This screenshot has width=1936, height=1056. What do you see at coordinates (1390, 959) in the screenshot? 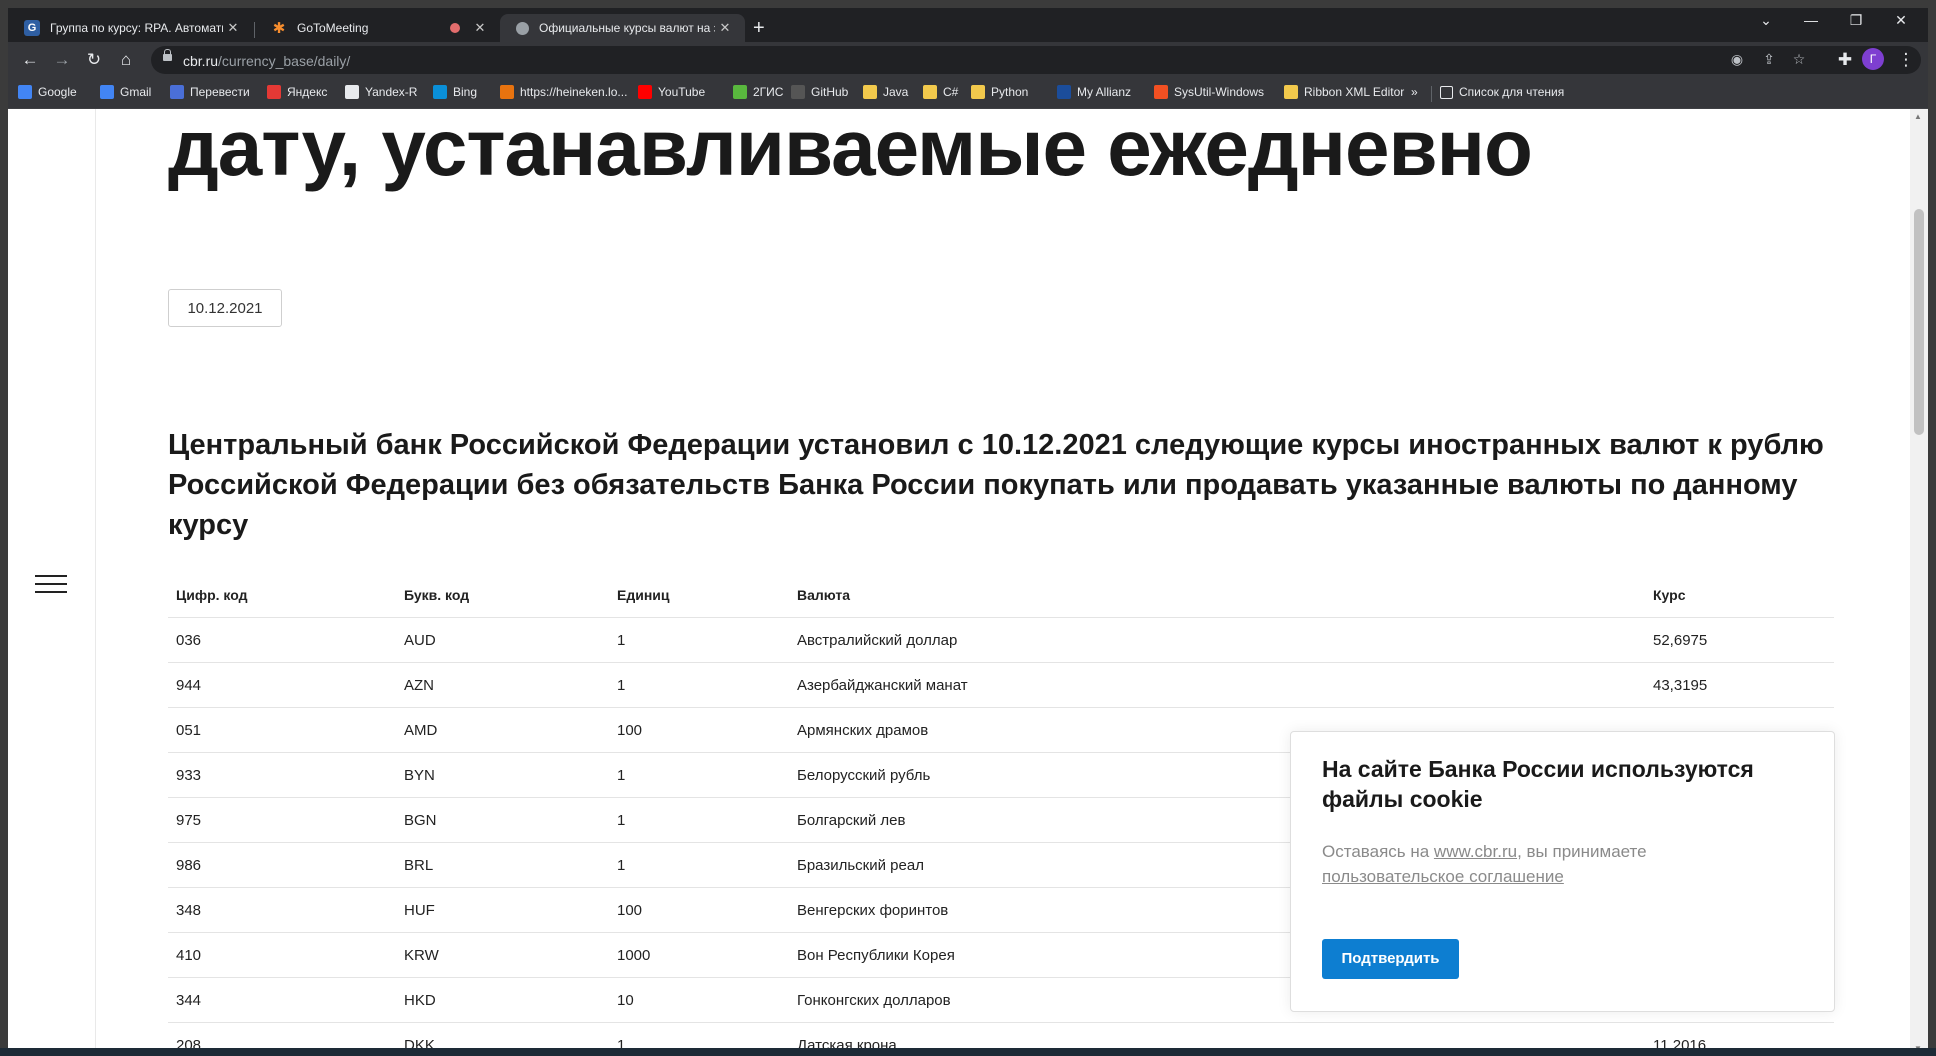
I see `confirm-cookie-button: Подтвердить` at bounding box center [1390, 959].